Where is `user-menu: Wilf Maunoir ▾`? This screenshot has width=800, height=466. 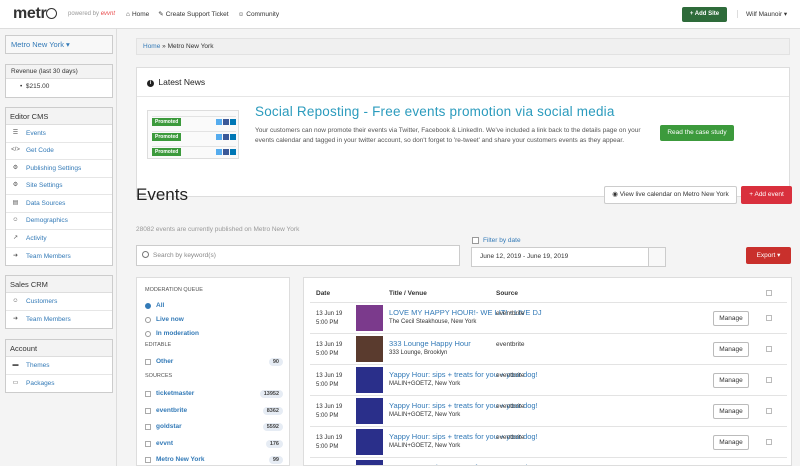
user-menu: Wilf Maunoir ▾ is located at coordinates (762, 14).